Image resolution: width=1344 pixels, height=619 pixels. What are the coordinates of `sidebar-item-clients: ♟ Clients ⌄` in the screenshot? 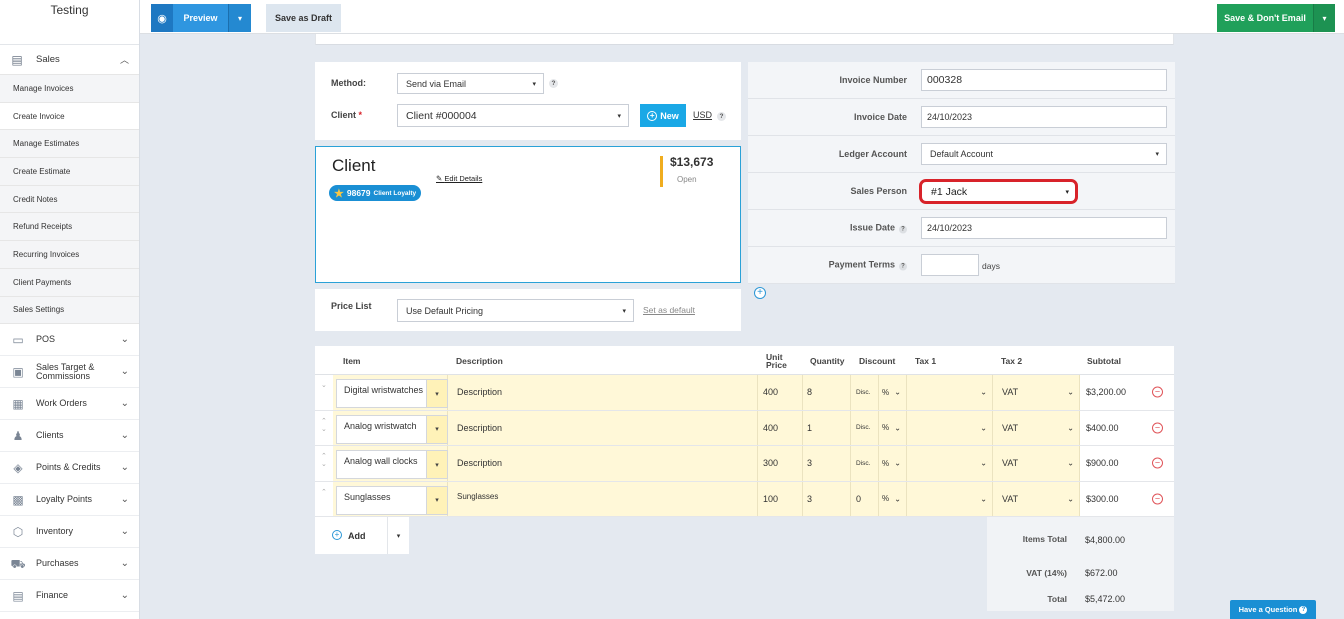 It's located at (69, 436).